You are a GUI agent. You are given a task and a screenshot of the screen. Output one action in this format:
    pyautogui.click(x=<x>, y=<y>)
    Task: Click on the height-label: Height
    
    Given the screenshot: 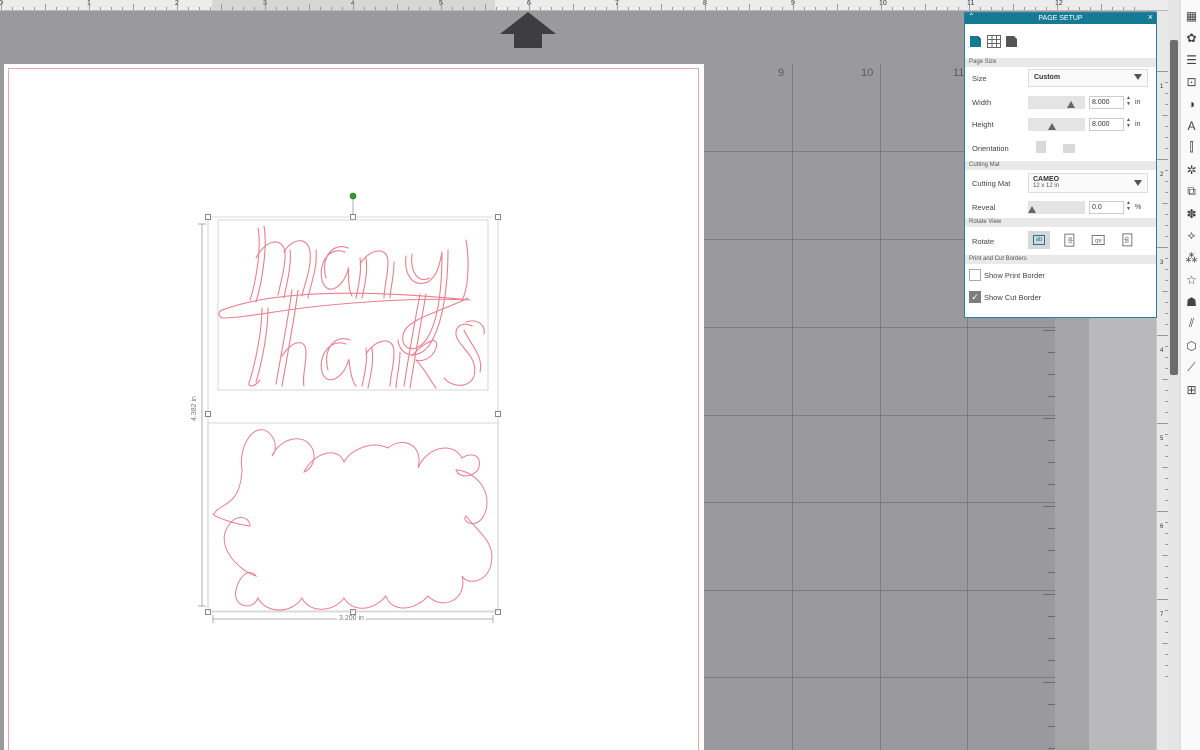 What is the action you would take?
    pyautogui.click(x=983, y=124)
    